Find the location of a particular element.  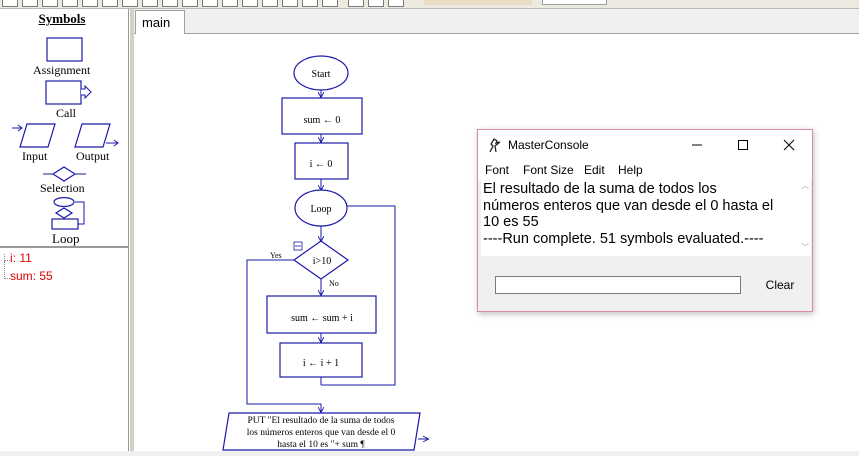

output-scrollbar: ︿ ﹀ is located at coordinates (805, 218).